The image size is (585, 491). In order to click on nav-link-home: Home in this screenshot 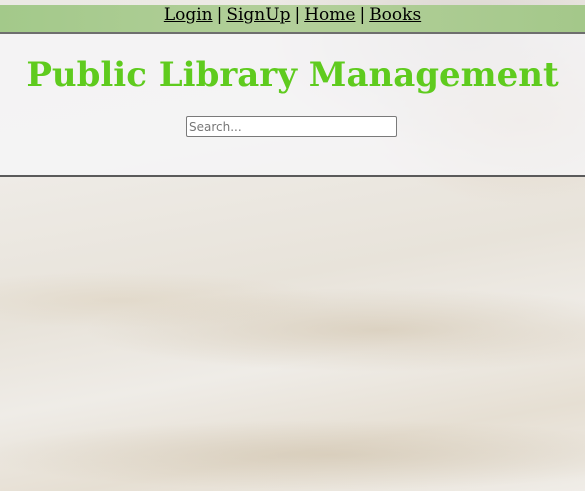, I will do `click(329, 15)`.